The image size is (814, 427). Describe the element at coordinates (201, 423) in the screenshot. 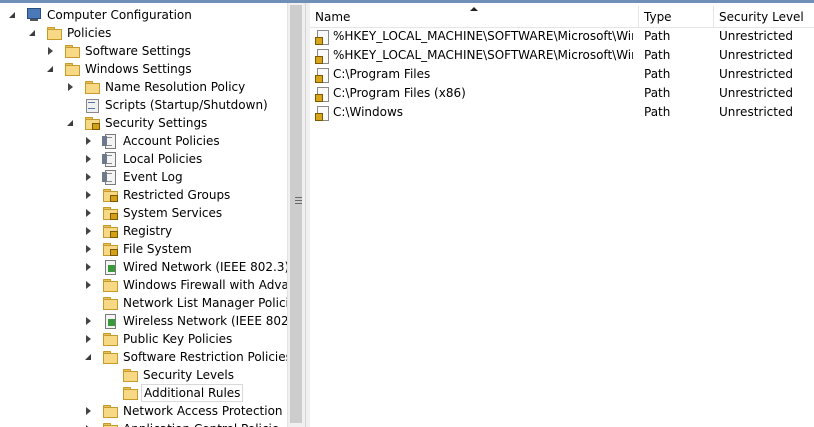

I see `tree-node-label: Application Control Policie` at that location.